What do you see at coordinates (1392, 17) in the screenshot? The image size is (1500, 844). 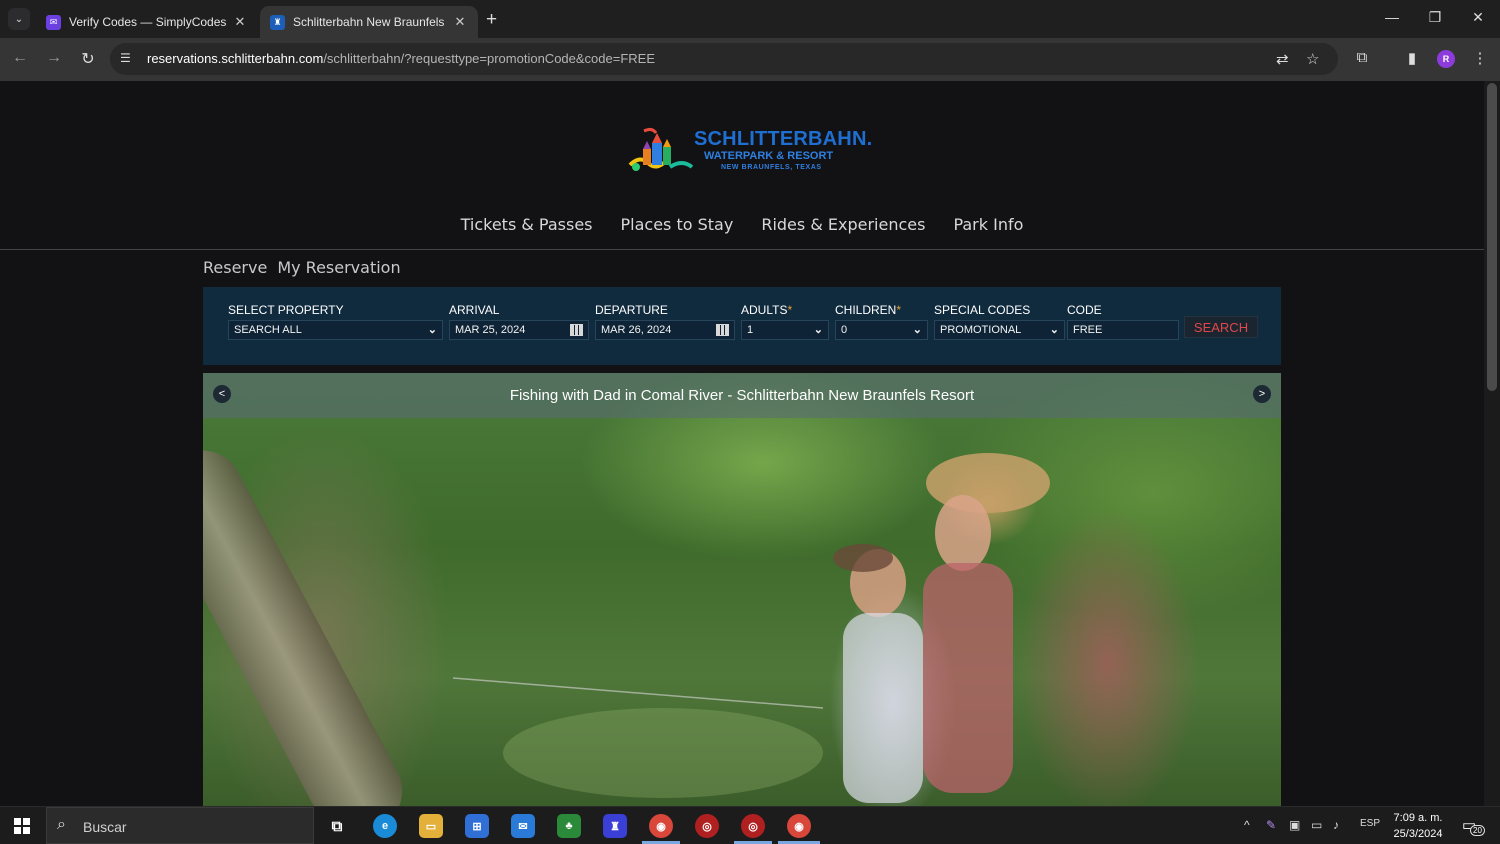 I see `minimize-icon: —` at bounding box center [1392, 17].